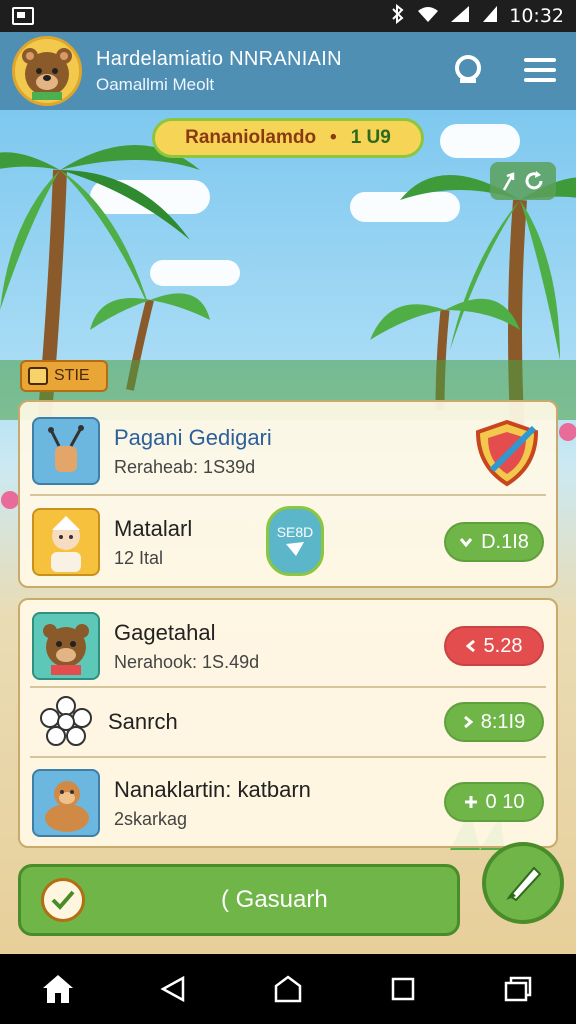 The width and height of the screenshot is (576, 1024). I want to click on avatar, so click(47, 71).